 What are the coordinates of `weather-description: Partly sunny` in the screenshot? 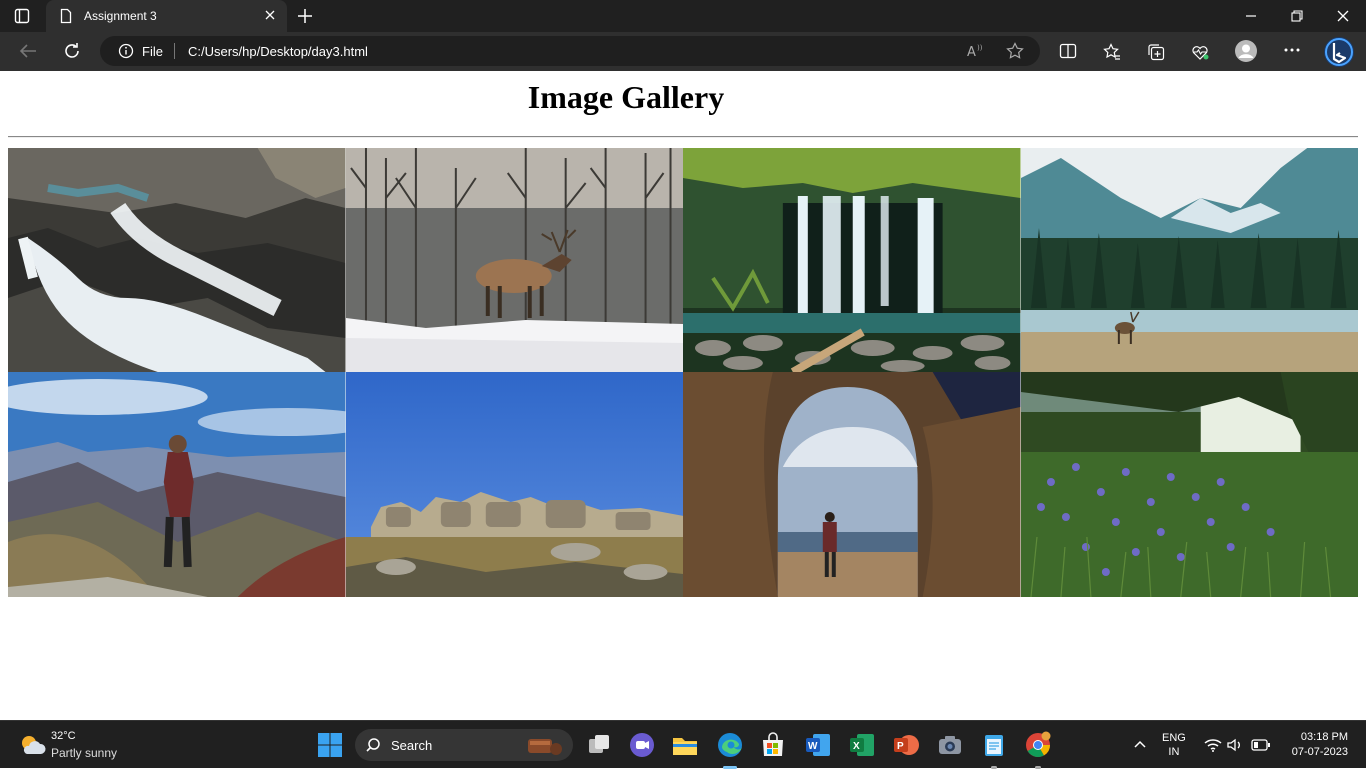 It's located at (84, 753).